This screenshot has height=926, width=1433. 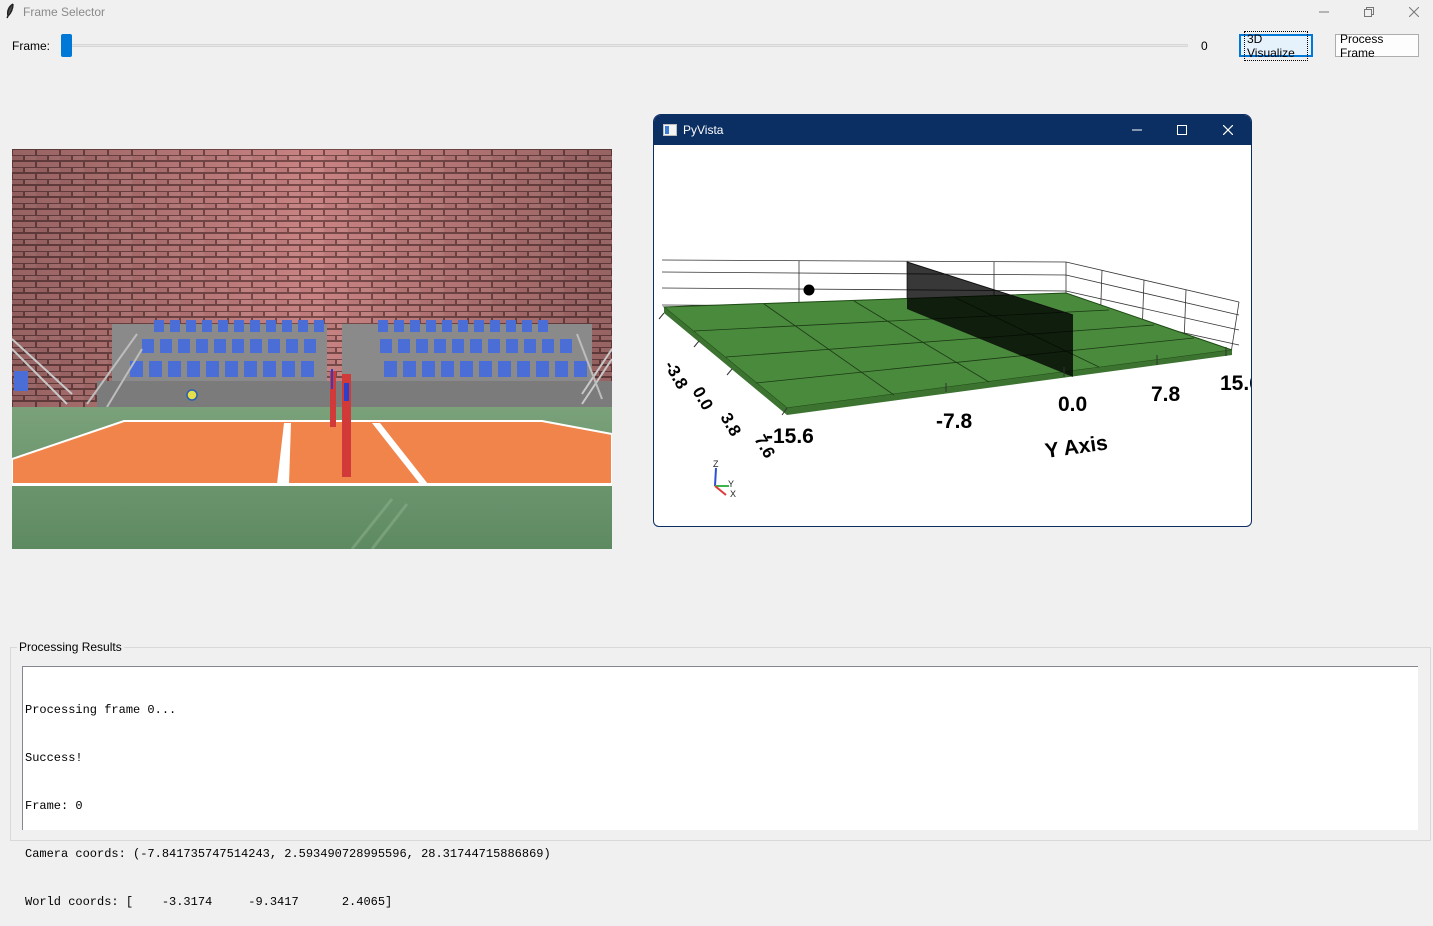 I want to click on orientation-z-label: Z, so click(x=716, y=464).